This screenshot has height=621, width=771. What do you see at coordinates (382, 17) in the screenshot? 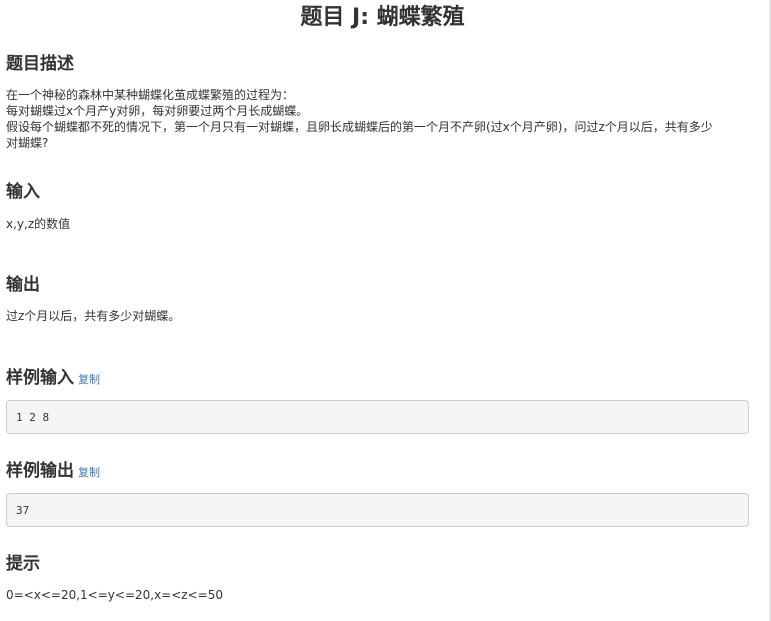
I see `problem-title: 题目 J: 蝴蝶繁殖` at bounding box center [382, 17].